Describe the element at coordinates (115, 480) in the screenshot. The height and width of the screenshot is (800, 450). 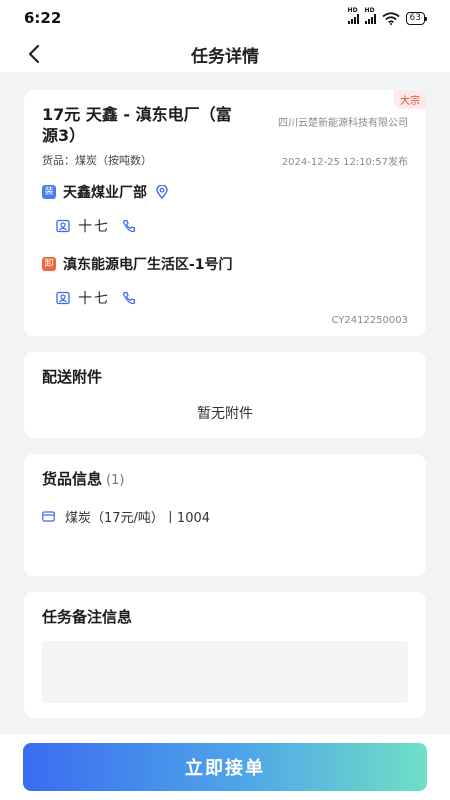
I see `goods-info-count: (1)` at that location.